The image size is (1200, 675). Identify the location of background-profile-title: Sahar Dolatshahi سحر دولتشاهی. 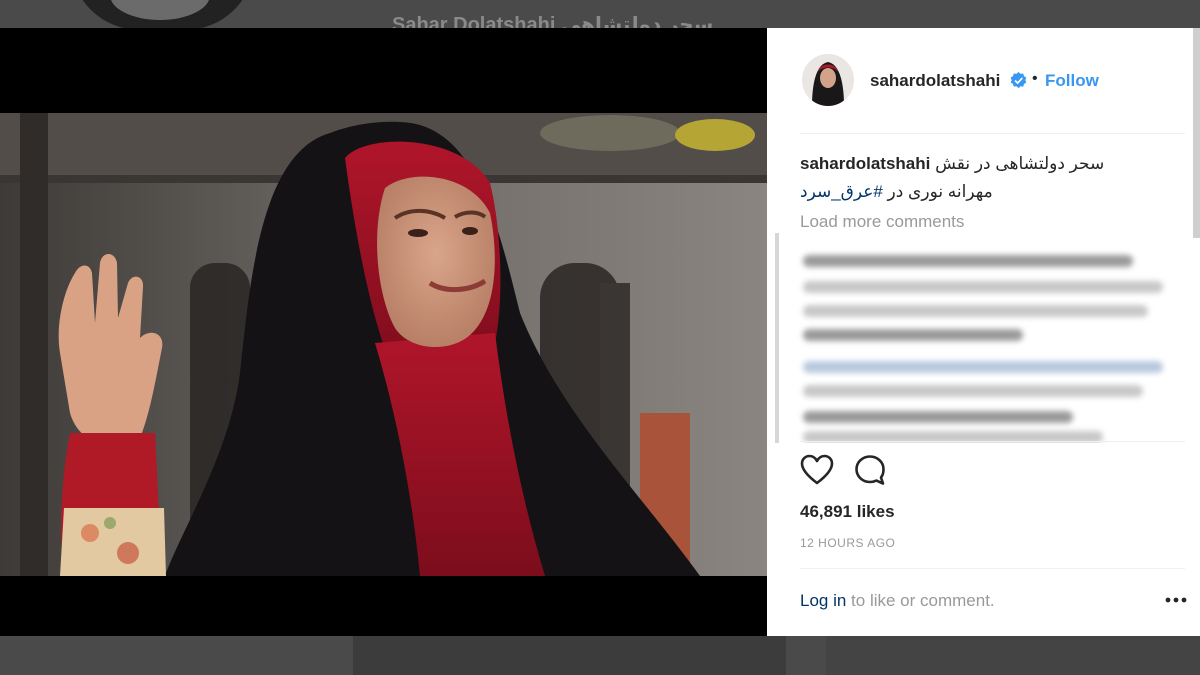
(553, 21).